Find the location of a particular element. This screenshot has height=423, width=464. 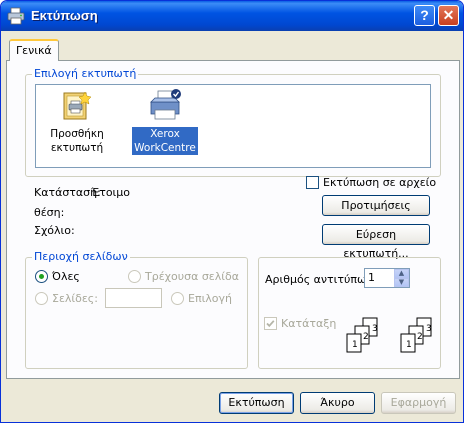

tab-general-label: Γενικά is located at coordinates (34, 50).